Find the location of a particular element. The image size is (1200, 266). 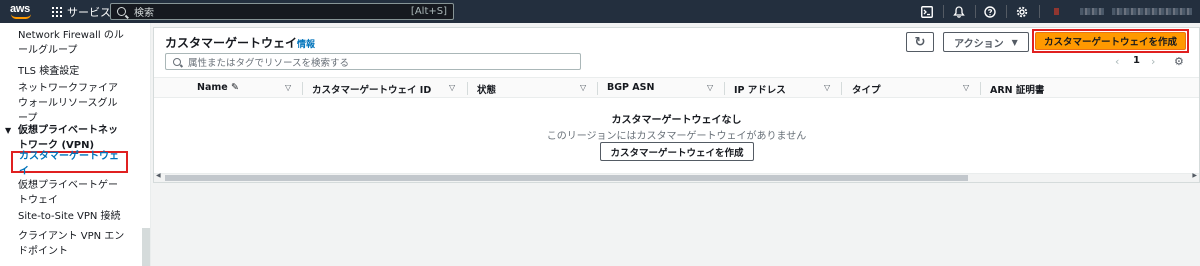

column-header-ip-address: IP アドレス is located at coordinates (760, 89).